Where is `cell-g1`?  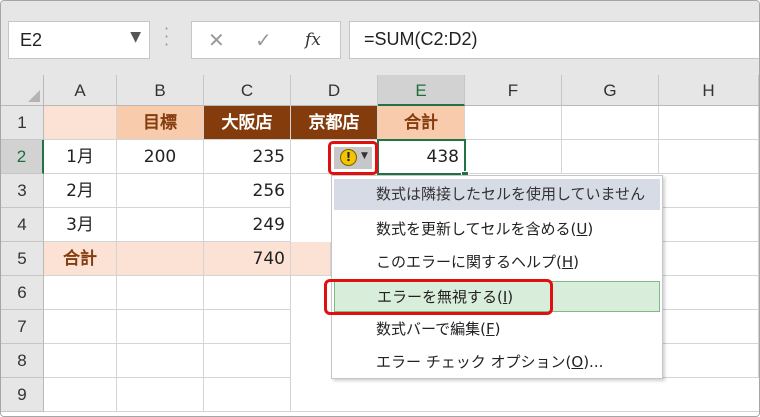
cell-g1 is located at coordinates (610, 123).